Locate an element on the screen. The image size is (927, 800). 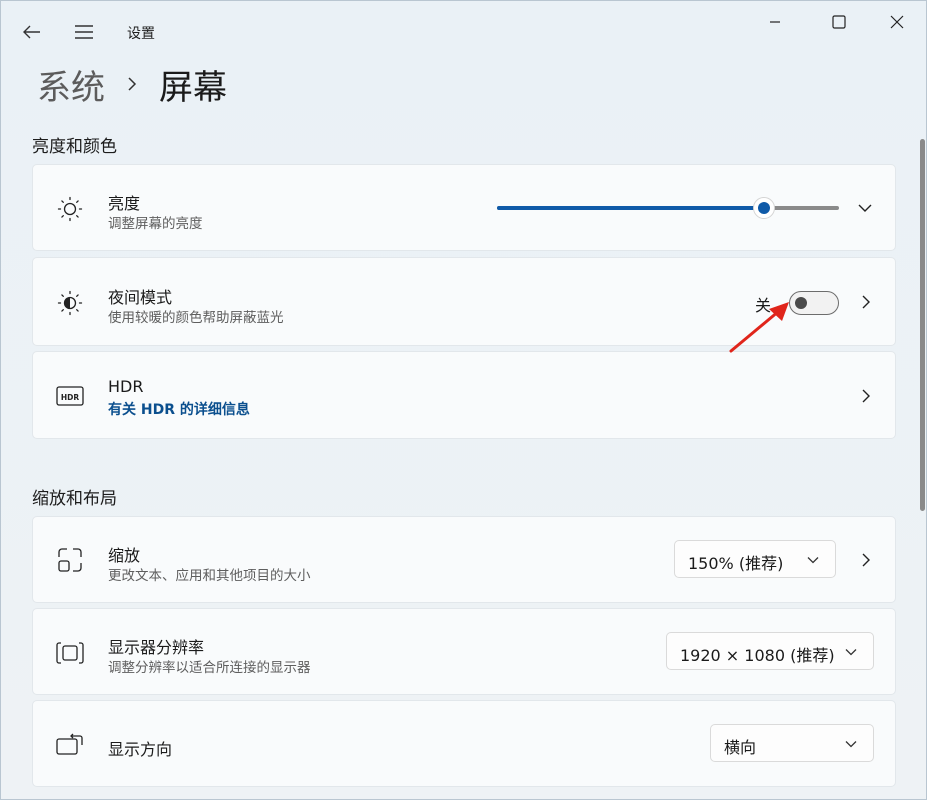
sun-icon is located at coordinates (70, 209).